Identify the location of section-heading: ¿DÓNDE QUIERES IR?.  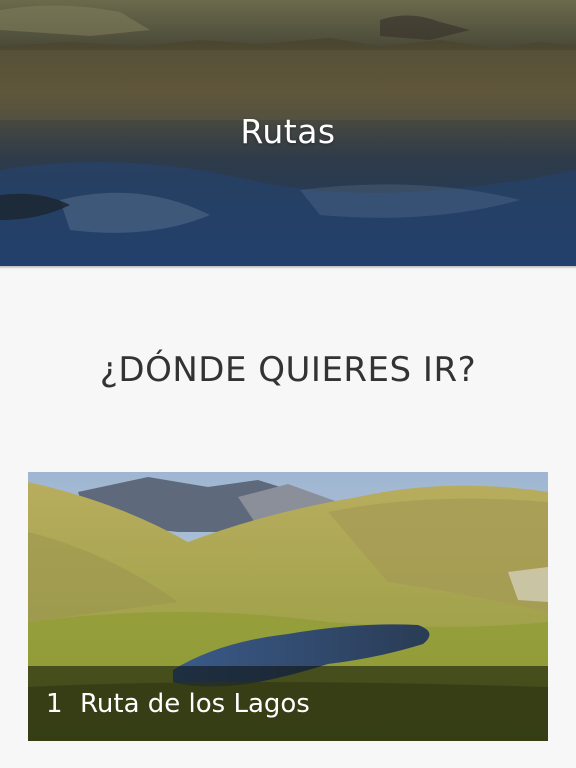
(288, 370).